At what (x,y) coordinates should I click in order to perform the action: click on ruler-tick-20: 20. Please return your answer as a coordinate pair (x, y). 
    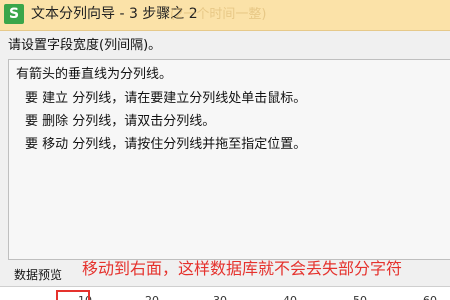
    Looking at the image, I should click on (152, 297).